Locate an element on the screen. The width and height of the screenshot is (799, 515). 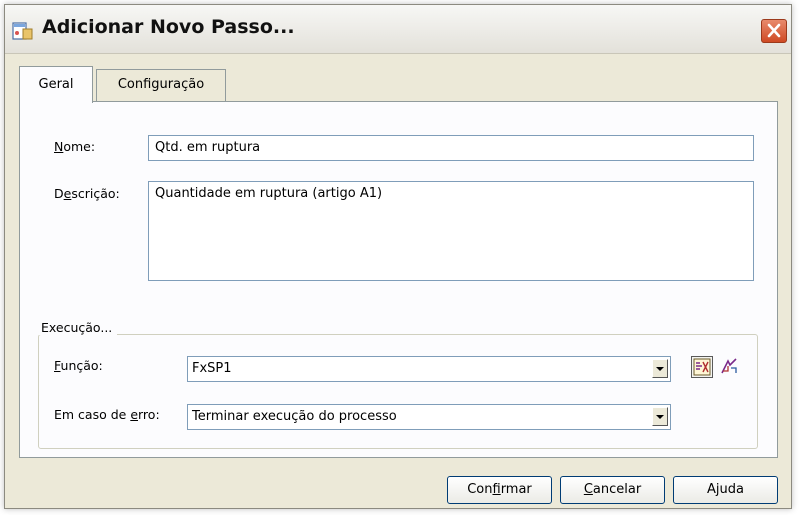
function-wizard-button is located at coordinates (730, 367).